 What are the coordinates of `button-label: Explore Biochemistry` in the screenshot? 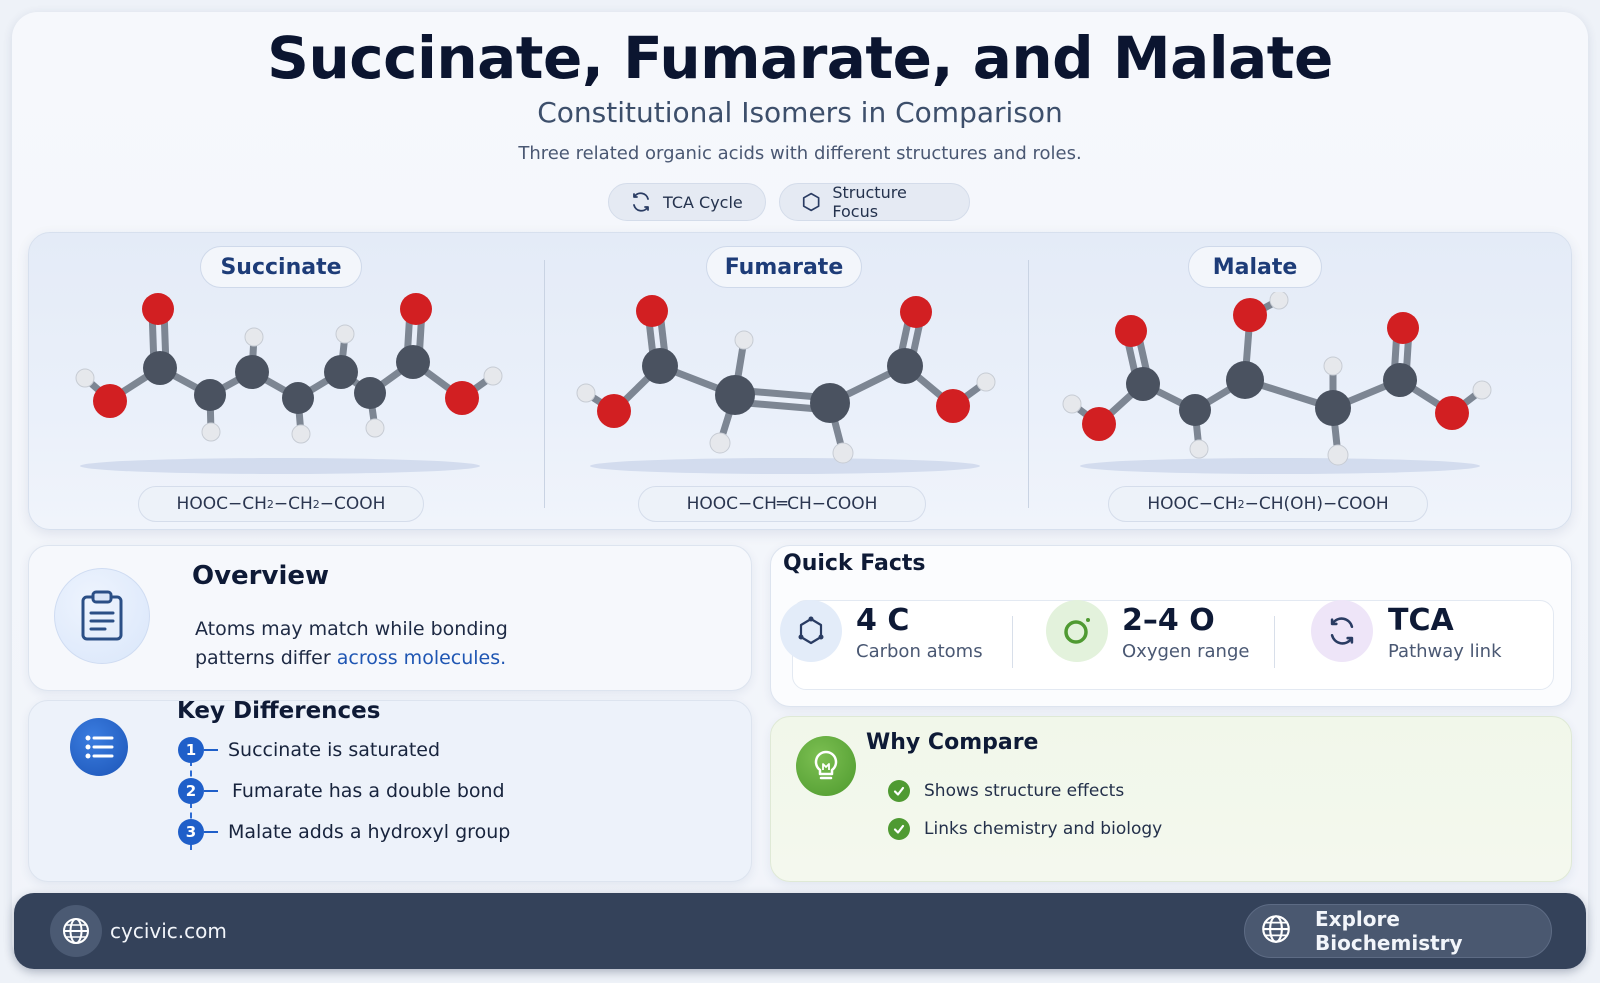 It's located at (1389, 931).